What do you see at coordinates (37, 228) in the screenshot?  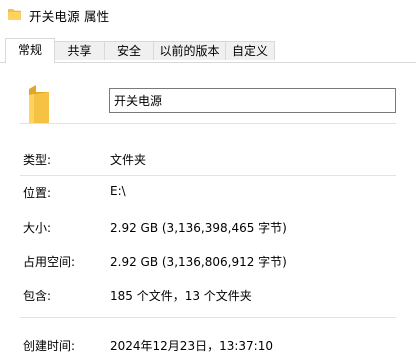 I see `size-label: 大小:` at bounding box center [37, 228].